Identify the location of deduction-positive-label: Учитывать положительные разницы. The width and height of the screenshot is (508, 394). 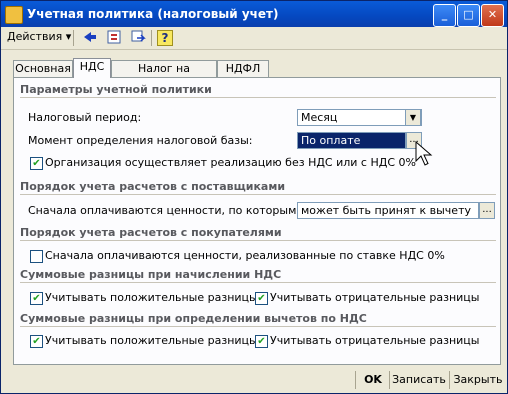
(151, 340).